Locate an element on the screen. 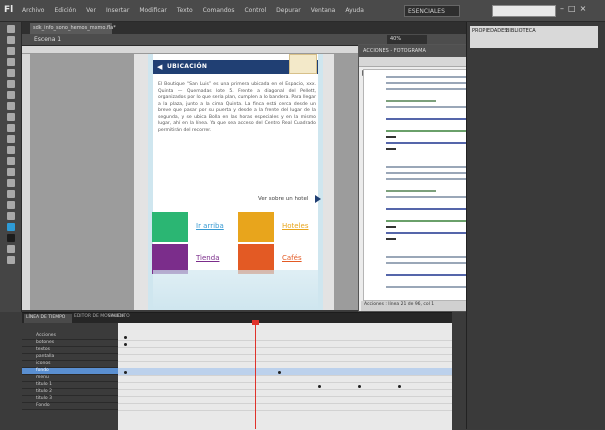  tile-label-1: Ir arriba is located at coordinates (210, 226).